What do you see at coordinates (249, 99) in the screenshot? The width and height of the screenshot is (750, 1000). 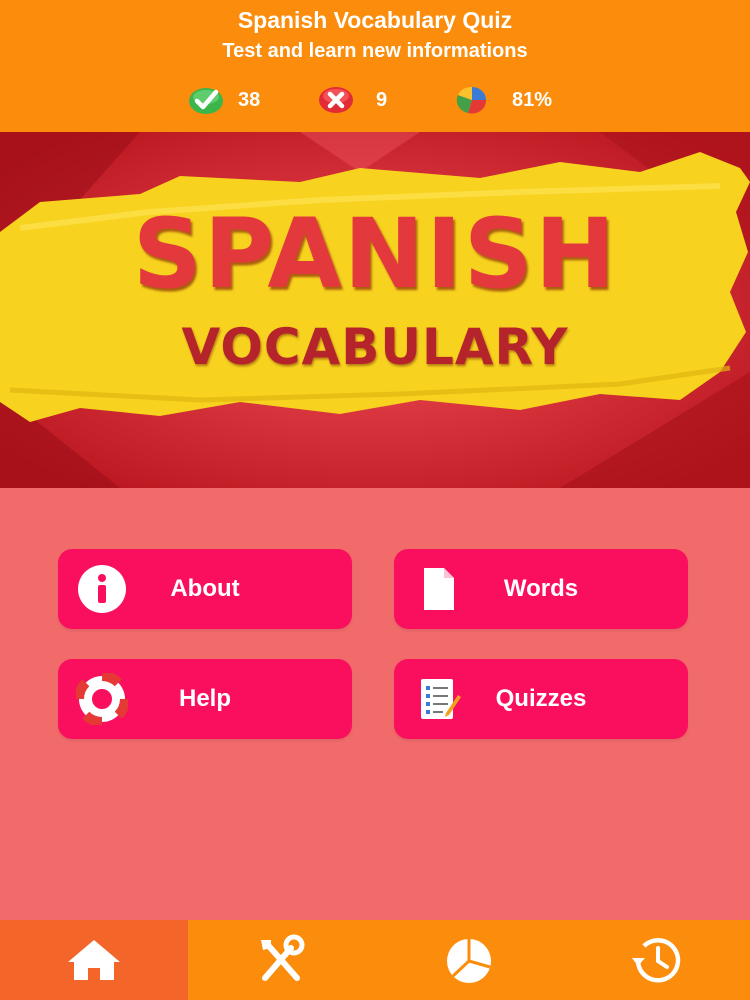 I see `correct-count: 38` at bounding box center [249, 99].